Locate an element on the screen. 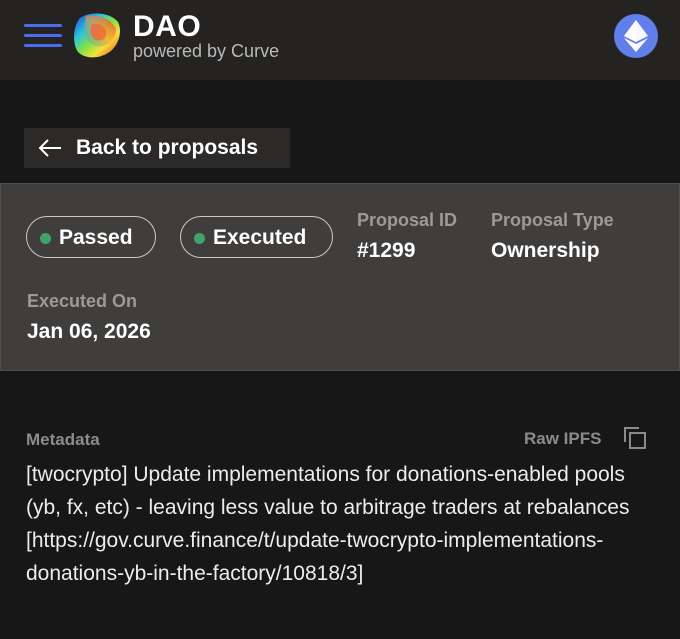 Image resolution: width=680 pixels, height=639 pixels. ethereum-icon is located at coordinates (636, 36).